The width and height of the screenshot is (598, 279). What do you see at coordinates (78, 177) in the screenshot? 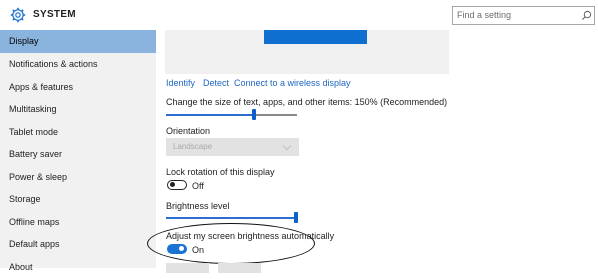
I see `sidebar-item-power-sleep: Power & sleep` at bounding box center [78, 177].